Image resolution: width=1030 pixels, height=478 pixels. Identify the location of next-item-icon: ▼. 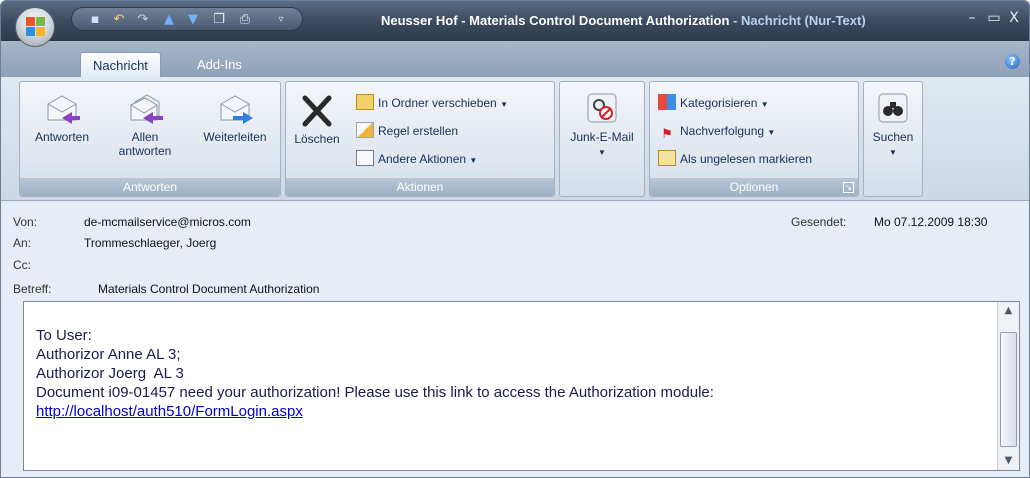
(193, 20).